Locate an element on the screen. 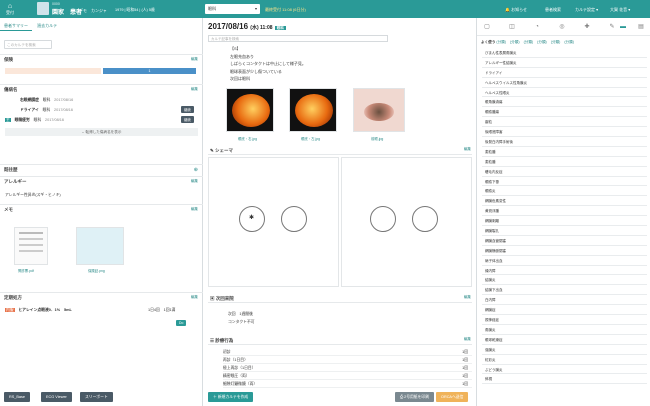  disease-row: 主 眼精疲労 眼科 2017/08/16 is located at coordinates (34, 120).